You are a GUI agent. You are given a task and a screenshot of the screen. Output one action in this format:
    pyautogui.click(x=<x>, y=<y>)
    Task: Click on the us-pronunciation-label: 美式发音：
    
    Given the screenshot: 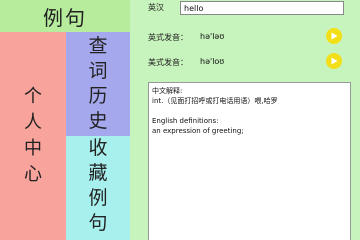 What is the action you would take?
    pyautogui.click(x=168, y=62)
    